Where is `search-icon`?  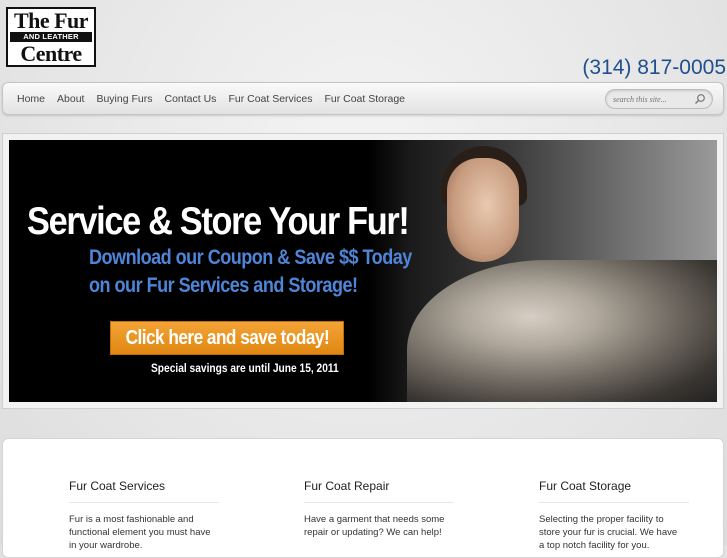
search-icon is located at coordinates (700, 99).